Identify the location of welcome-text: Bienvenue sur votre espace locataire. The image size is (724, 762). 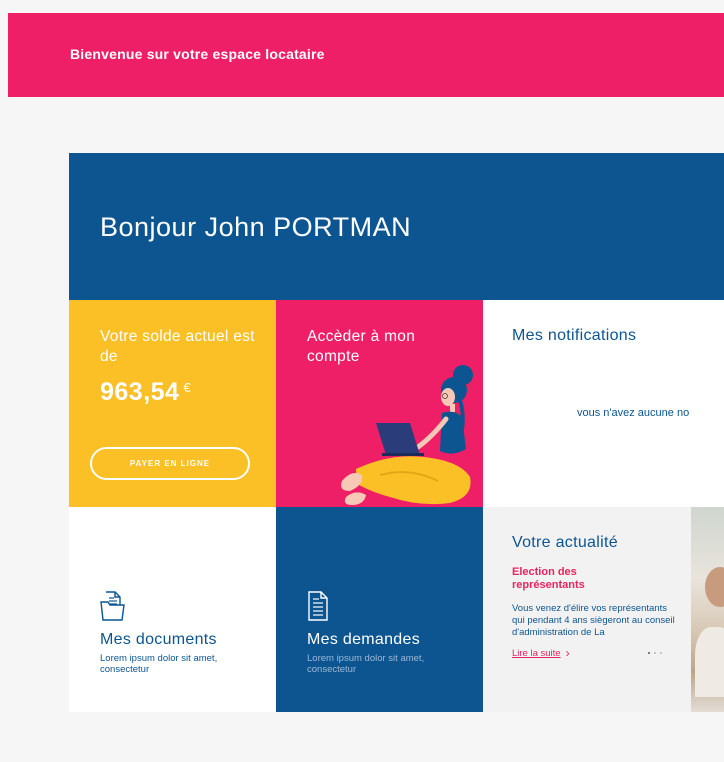
(197, 54).